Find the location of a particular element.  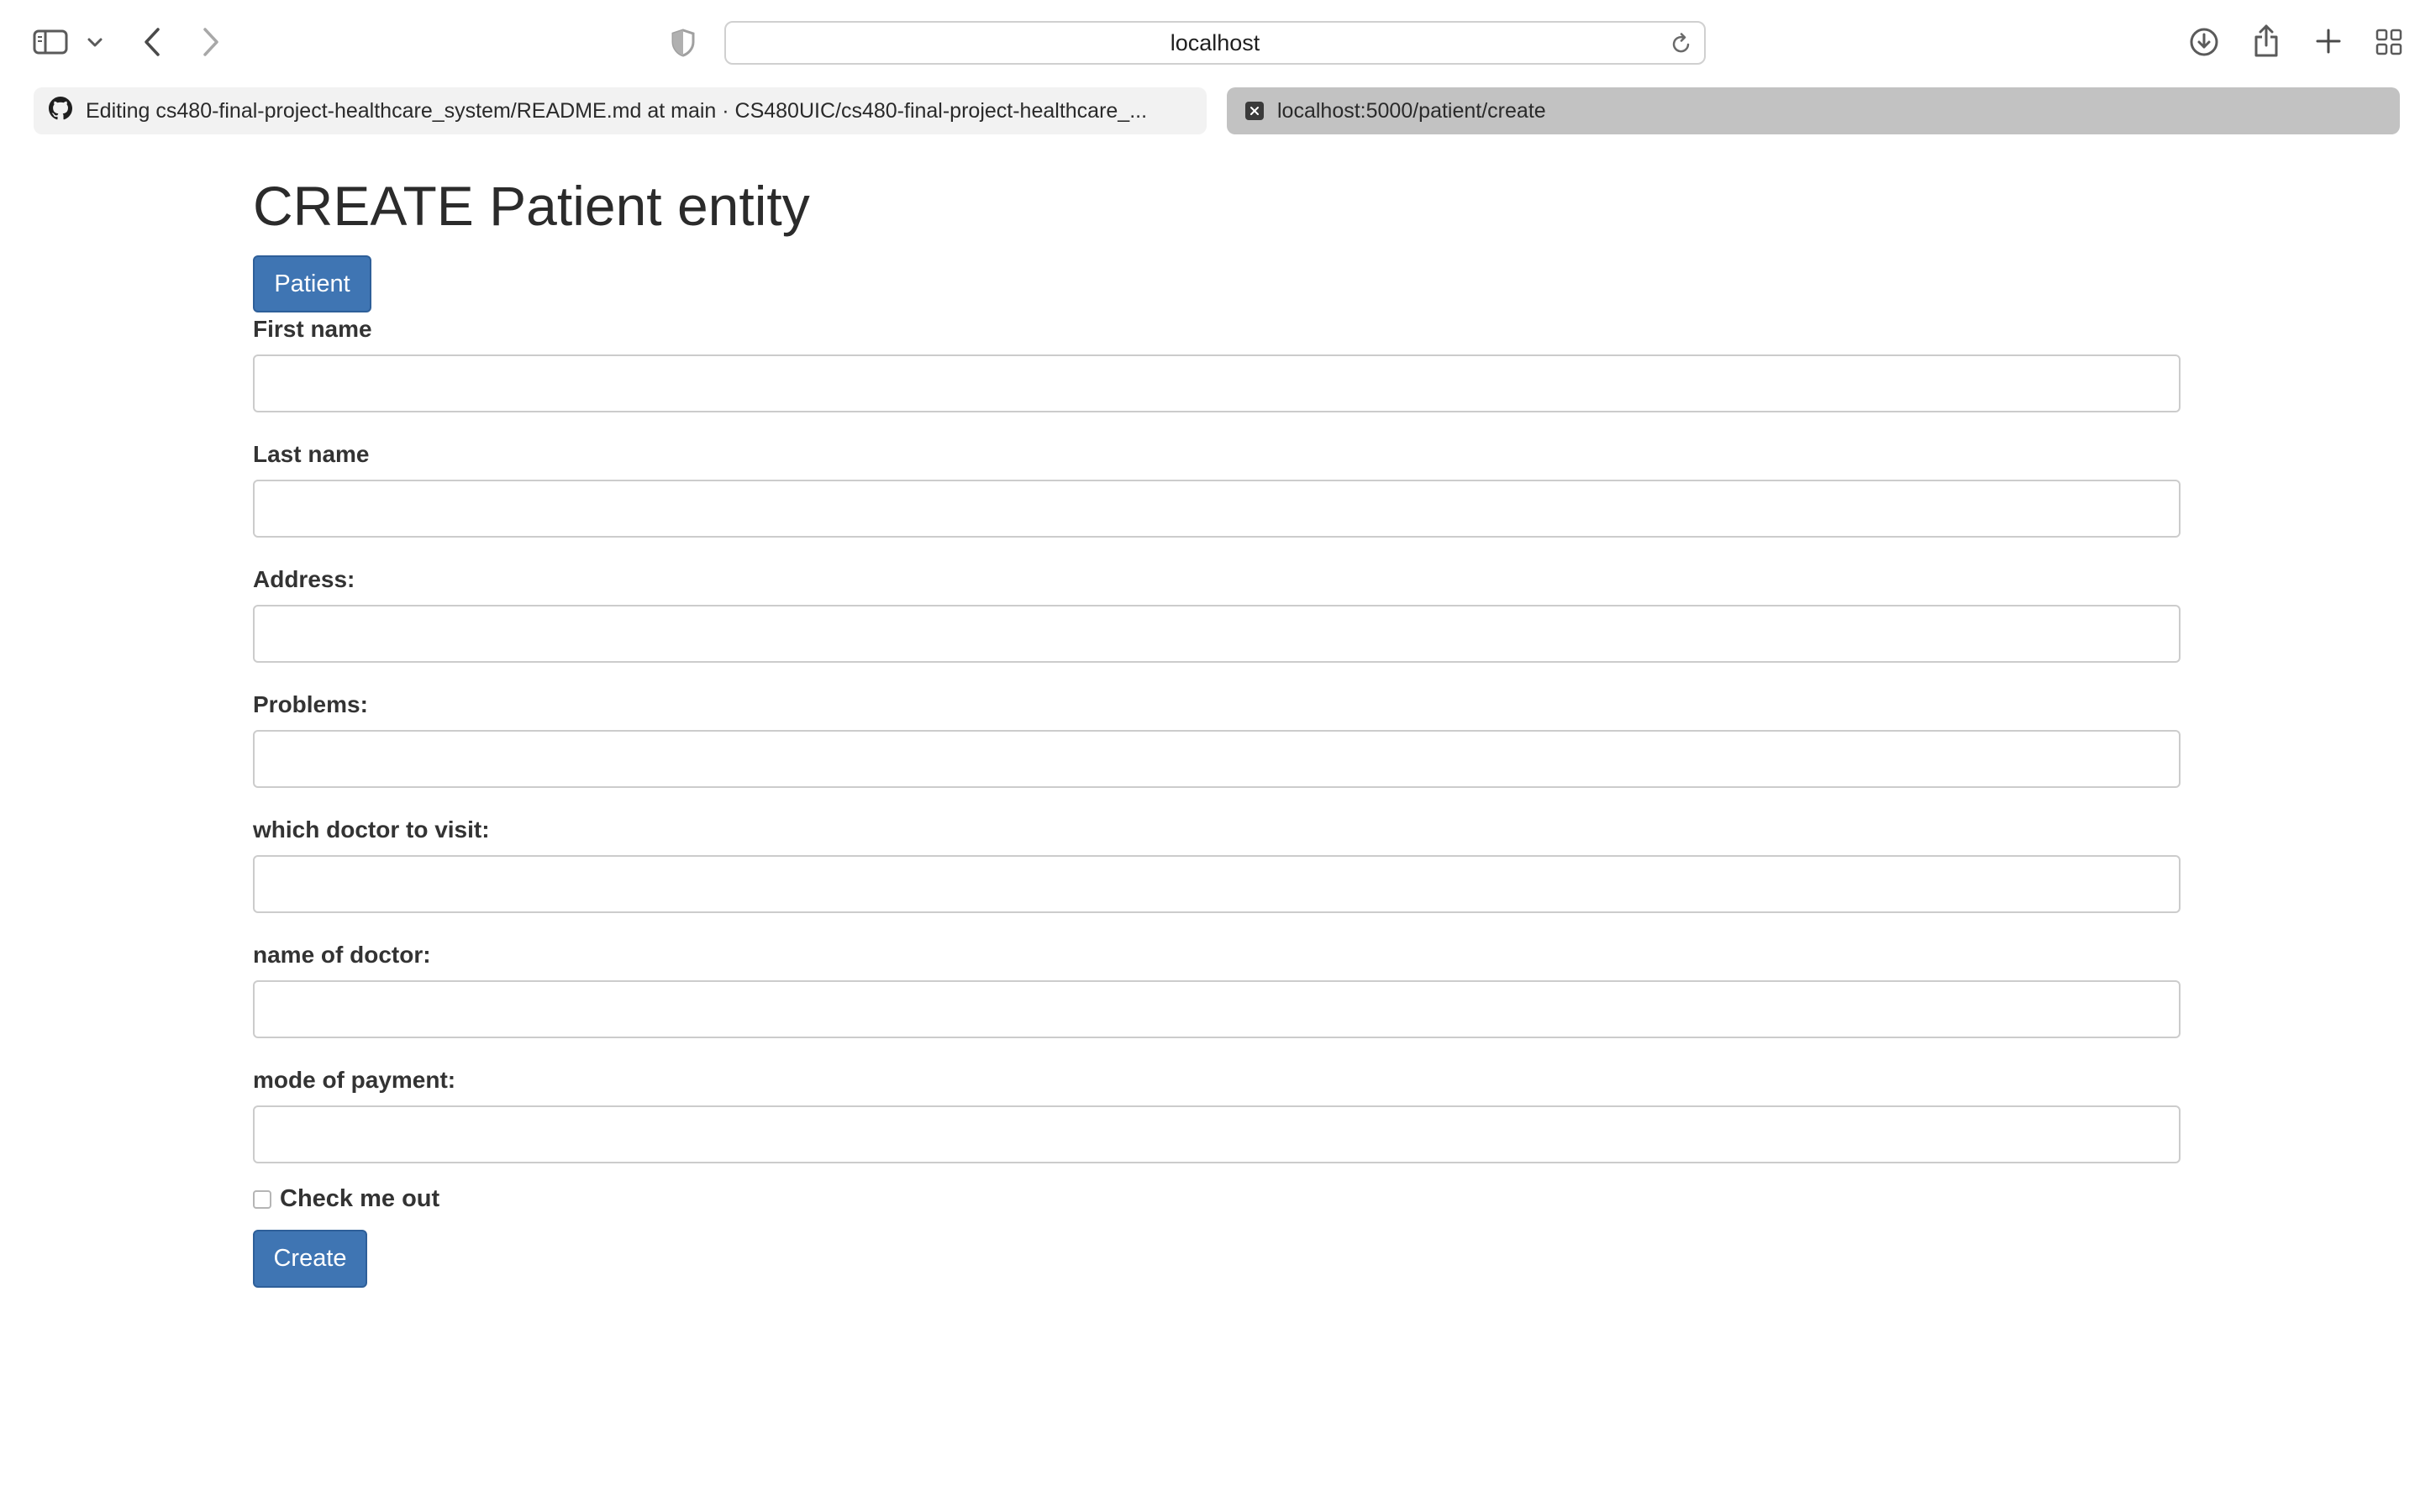

check-me-out-row: Check me out is located at coordinates (346, 1199).